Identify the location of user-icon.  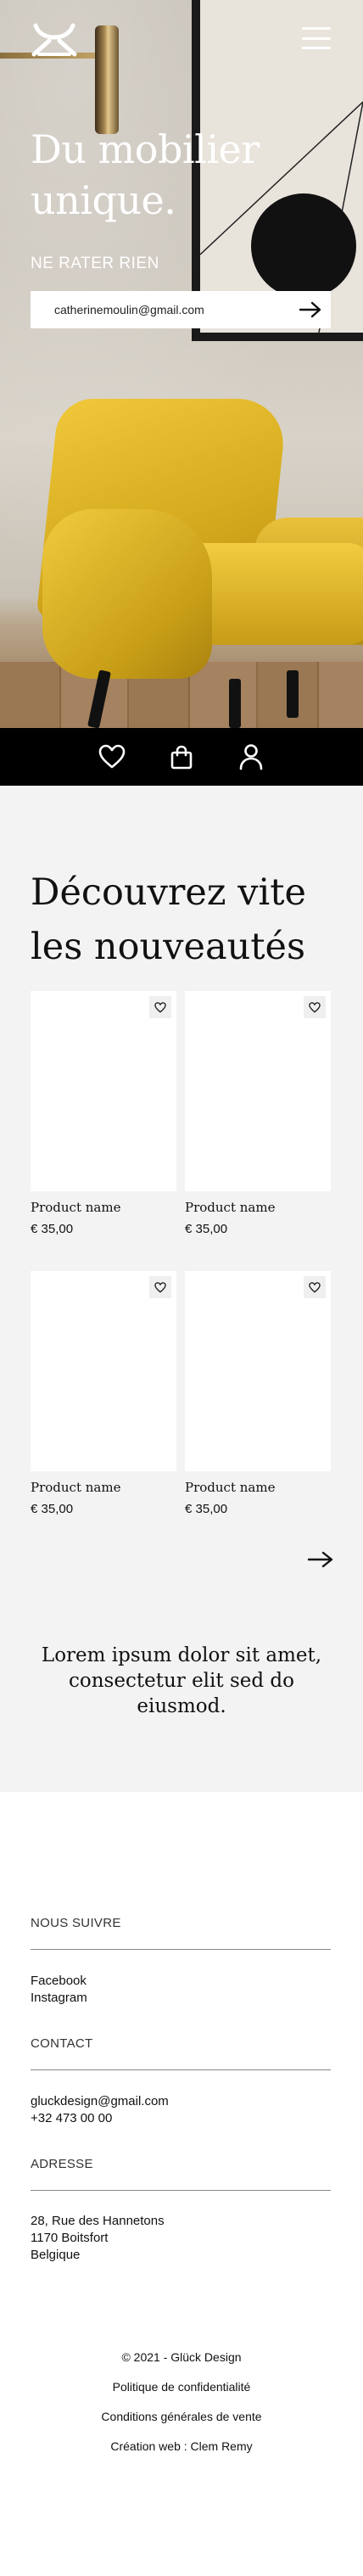
(251, 757).